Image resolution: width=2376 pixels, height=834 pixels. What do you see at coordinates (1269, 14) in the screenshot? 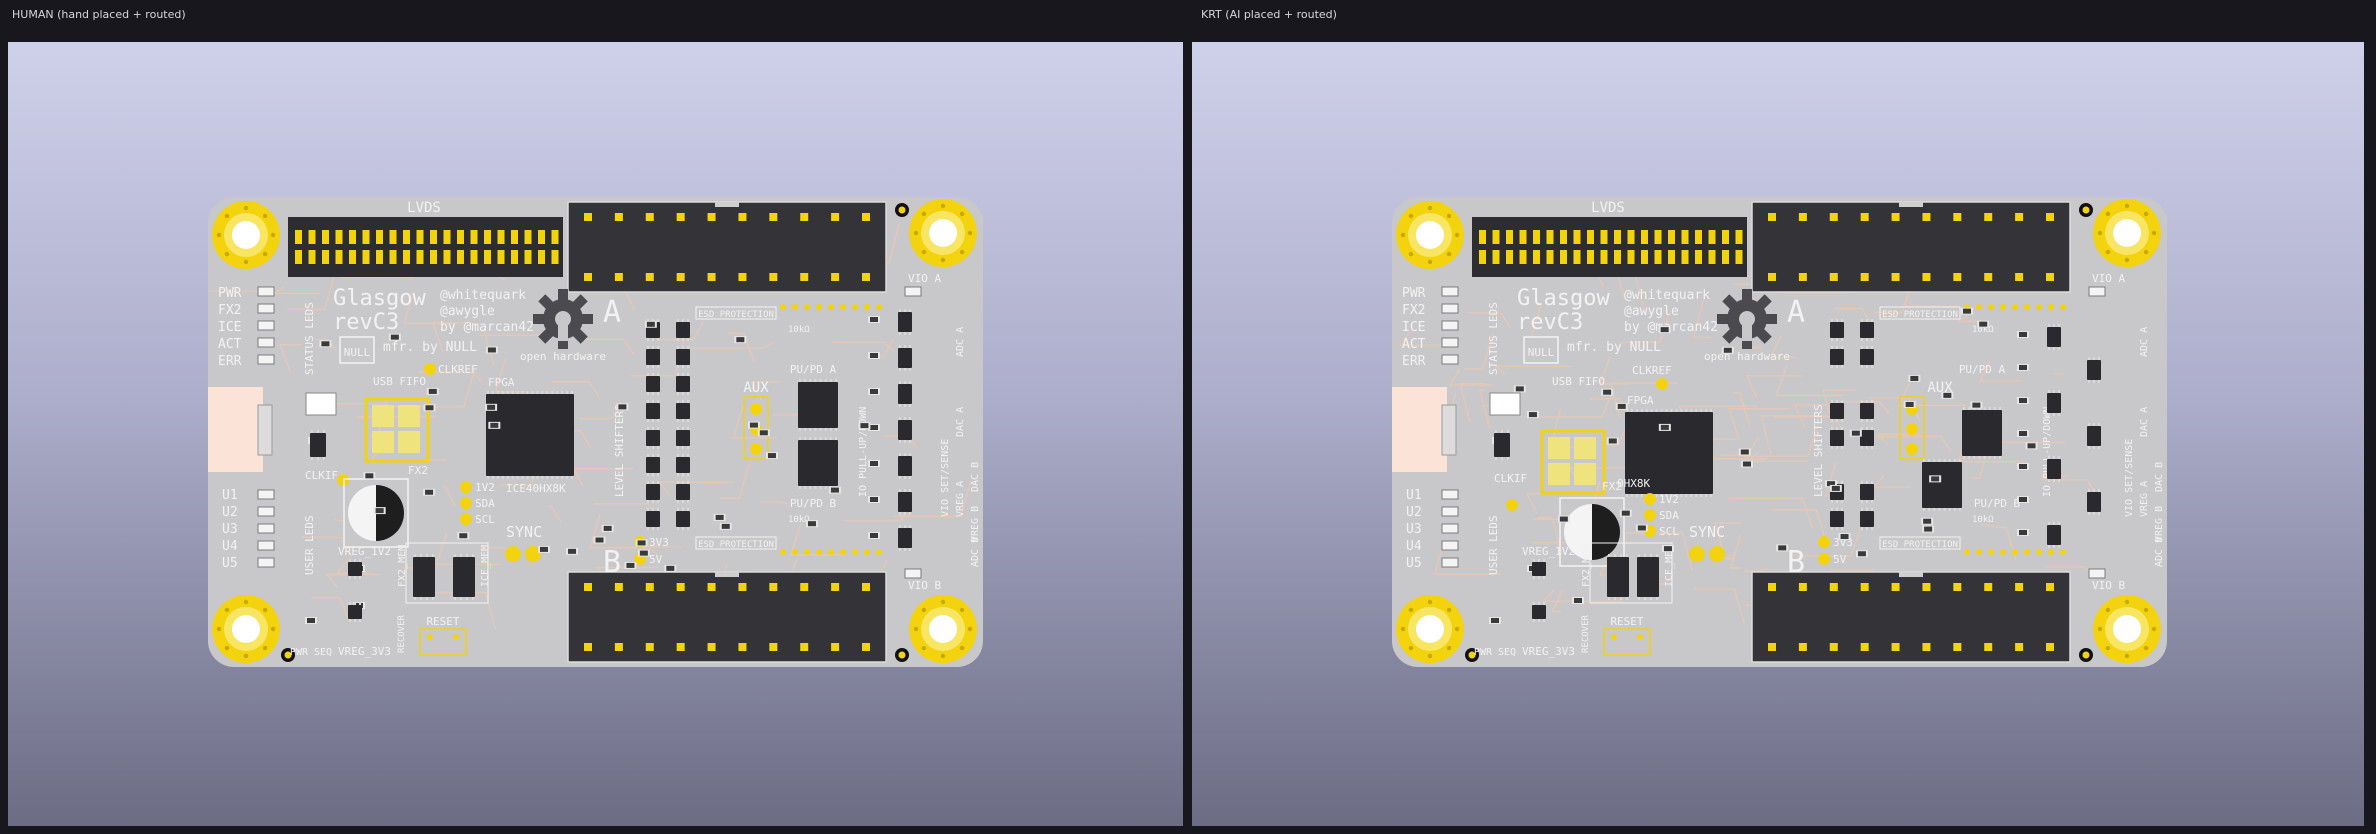
I see `panel-title: KRT (AI placed + routed)` at bounding box center [1269, 14].